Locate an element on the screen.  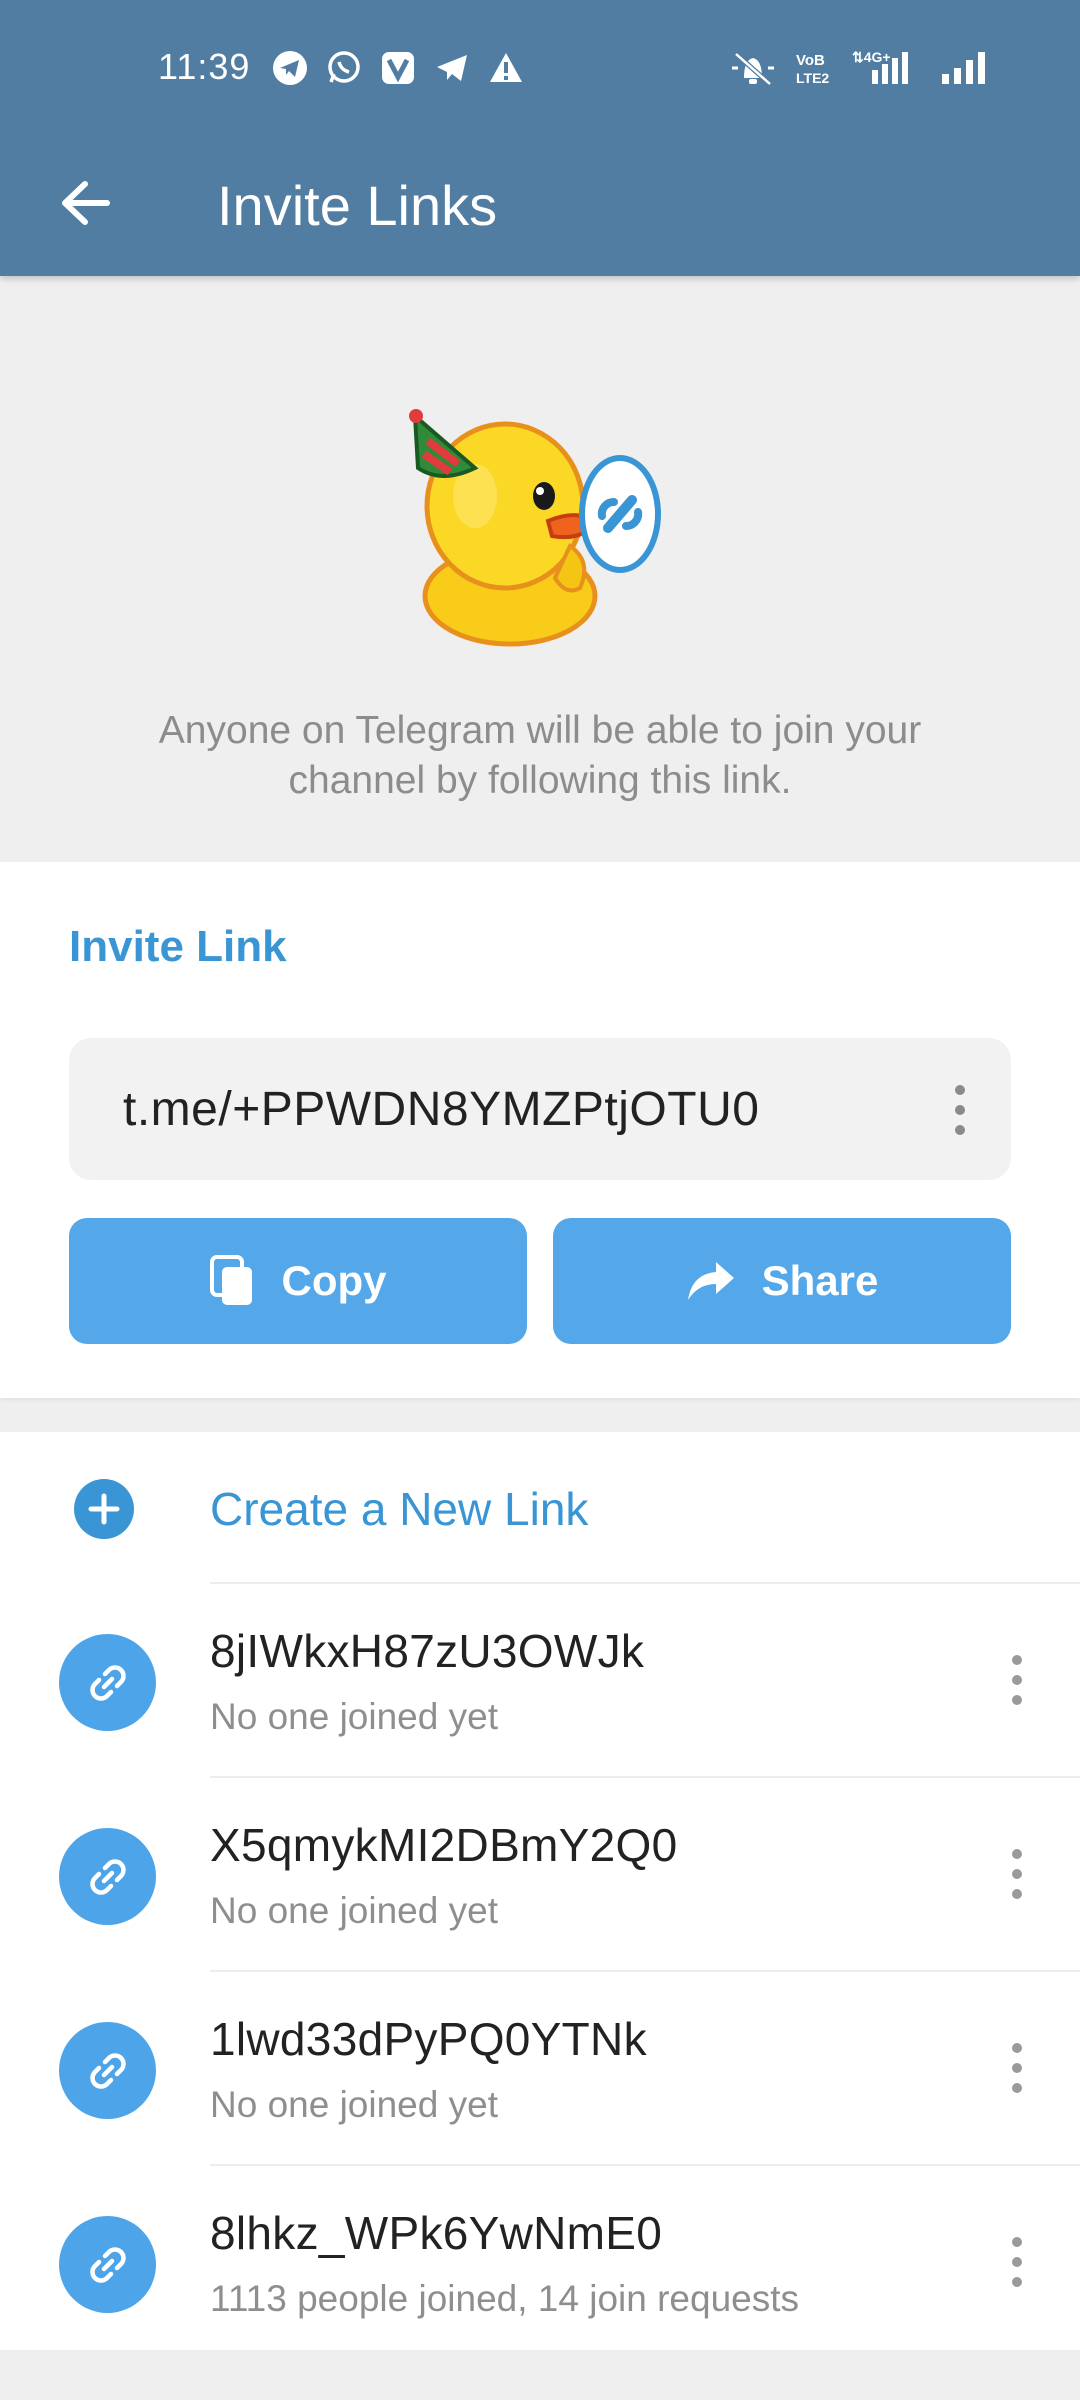
list-item: 1lwd33dPyPQ0YTNk No one joined yet is located at coordinates (540, 2068).